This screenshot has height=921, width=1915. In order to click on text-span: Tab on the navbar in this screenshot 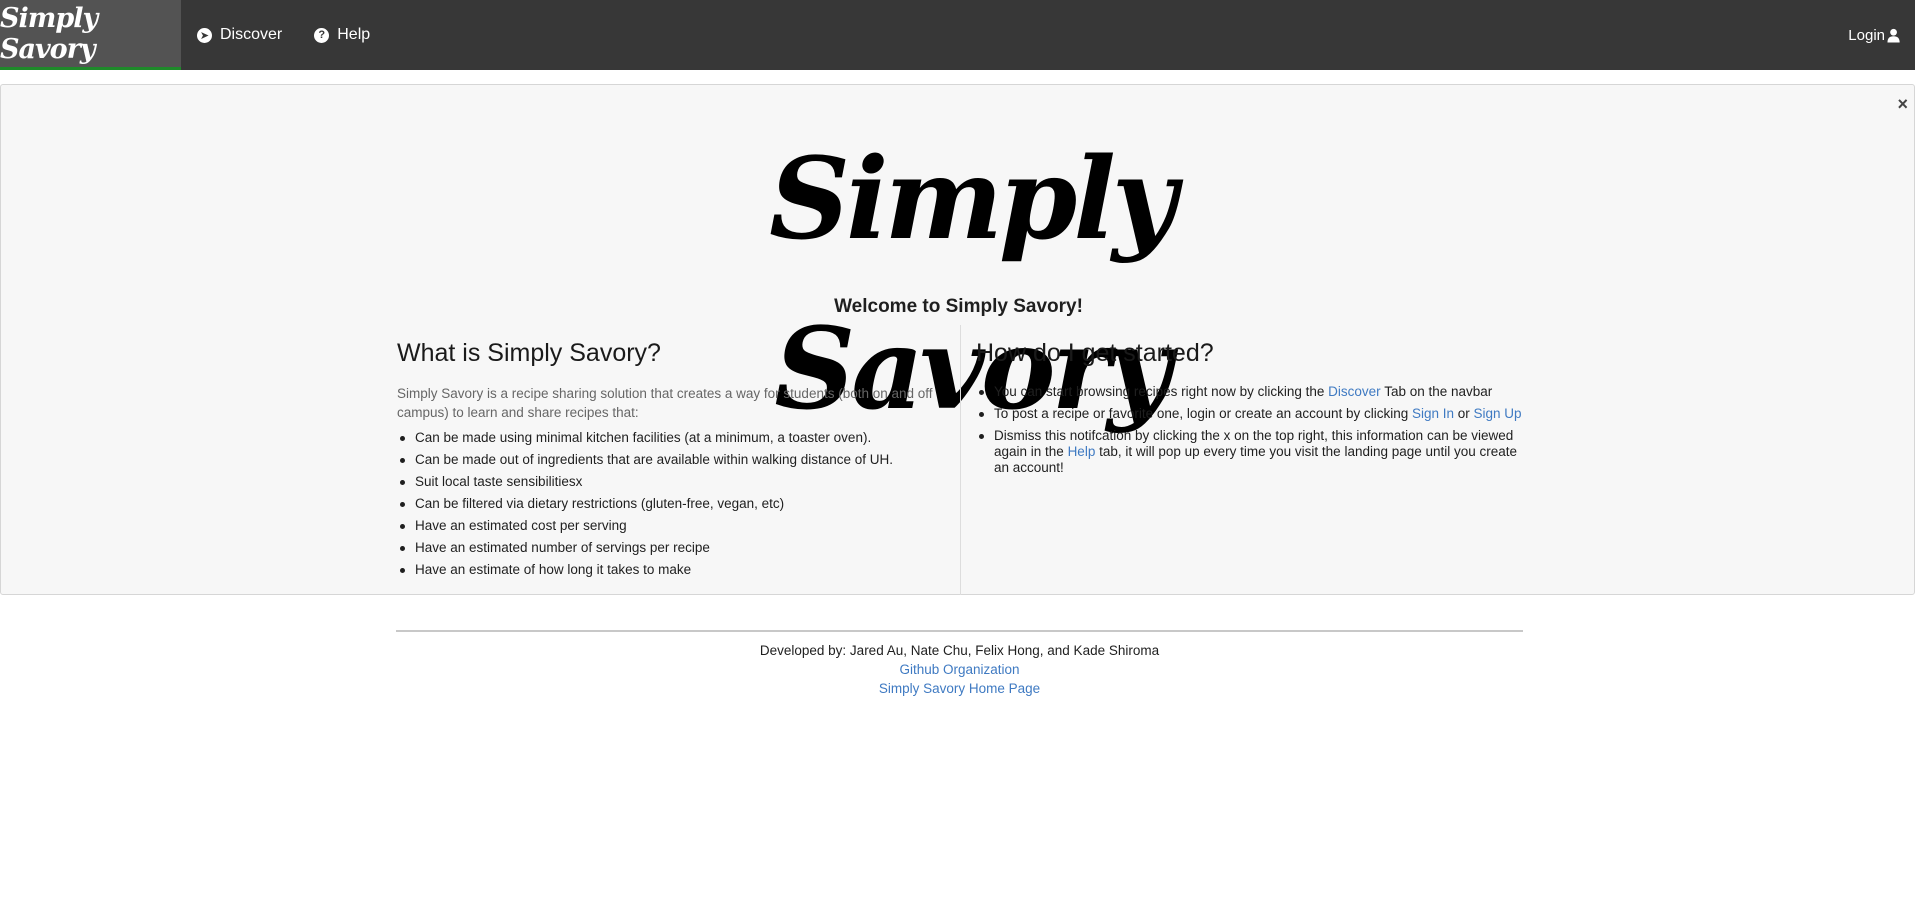, I will do `click(1436, 391)`.